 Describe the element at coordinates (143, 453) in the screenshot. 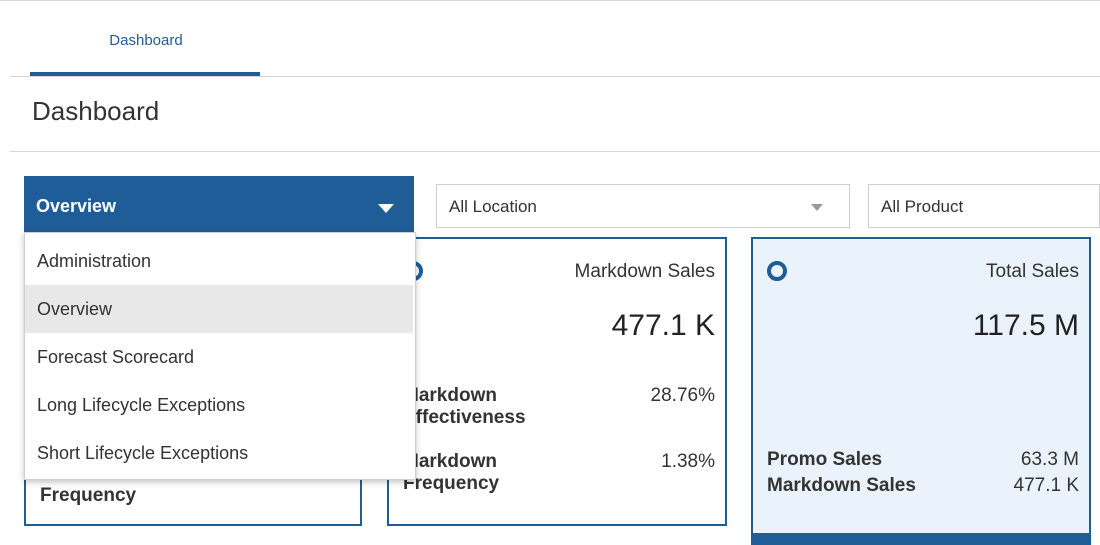

I see `menu-item-label: Short Lifecycle Exceptions` at that location.